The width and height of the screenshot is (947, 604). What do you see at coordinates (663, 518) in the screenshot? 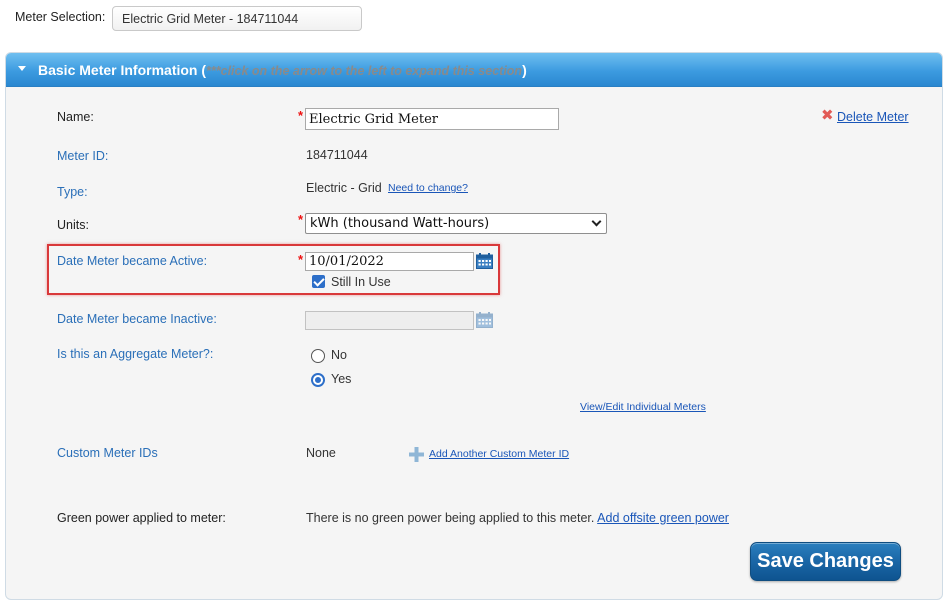
I see `add-offsite-green-power-link: Add offsite green power` at bounding box center [663, 518].